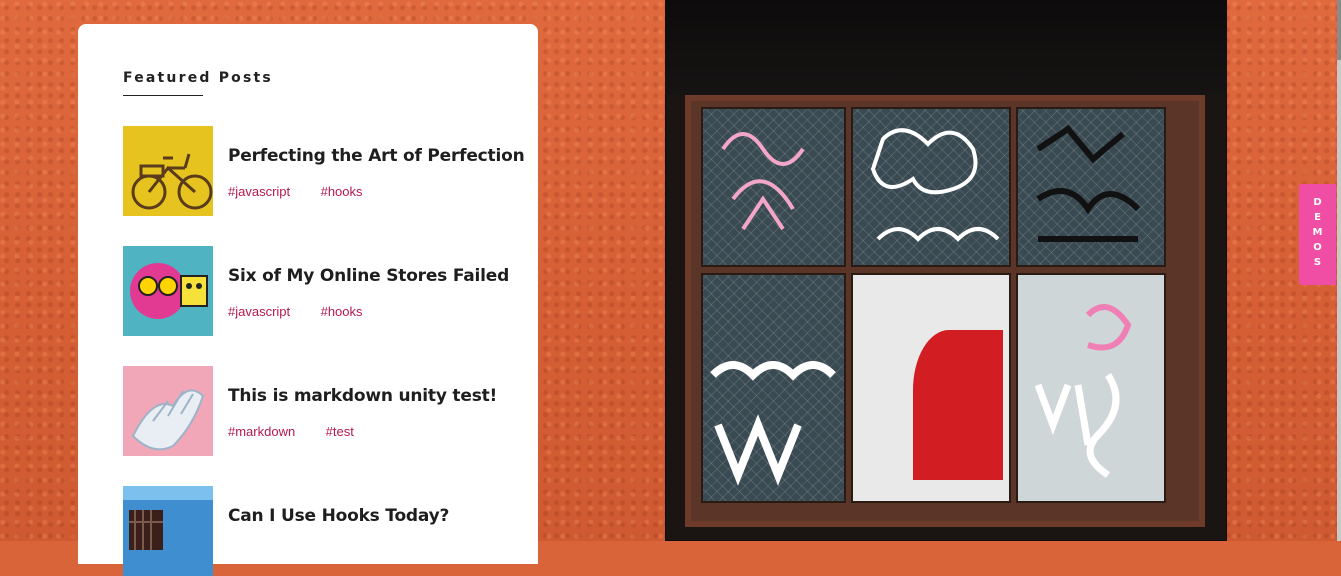 The image size is (1341, 576). I want to click on poster-logo, so click(958, 405).